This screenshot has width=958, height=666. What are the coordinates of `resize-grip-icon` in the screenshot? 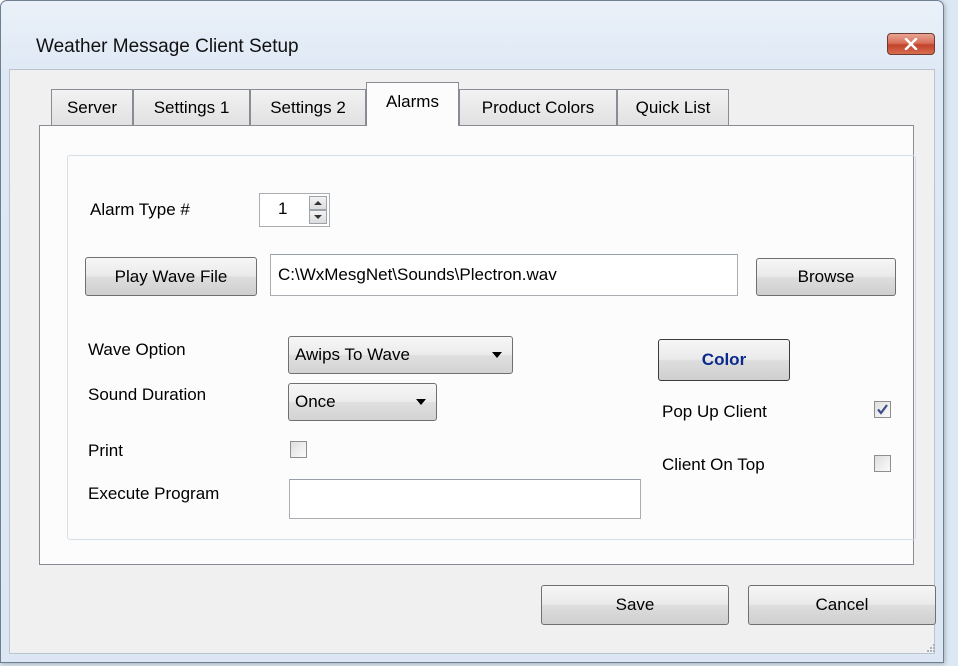 It's located at (930, 649).